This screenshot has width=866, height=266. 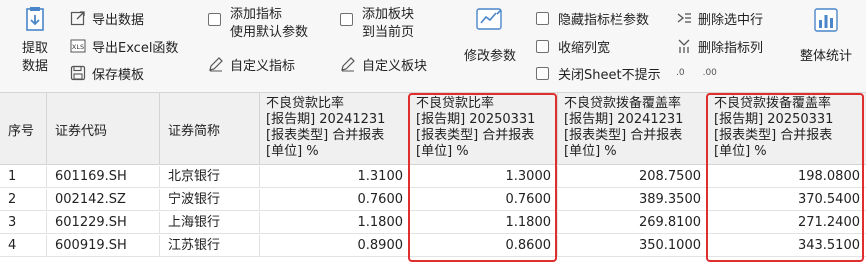 I want to click on cell-npl-2024: 0.7600, so click(x=335, y=200).